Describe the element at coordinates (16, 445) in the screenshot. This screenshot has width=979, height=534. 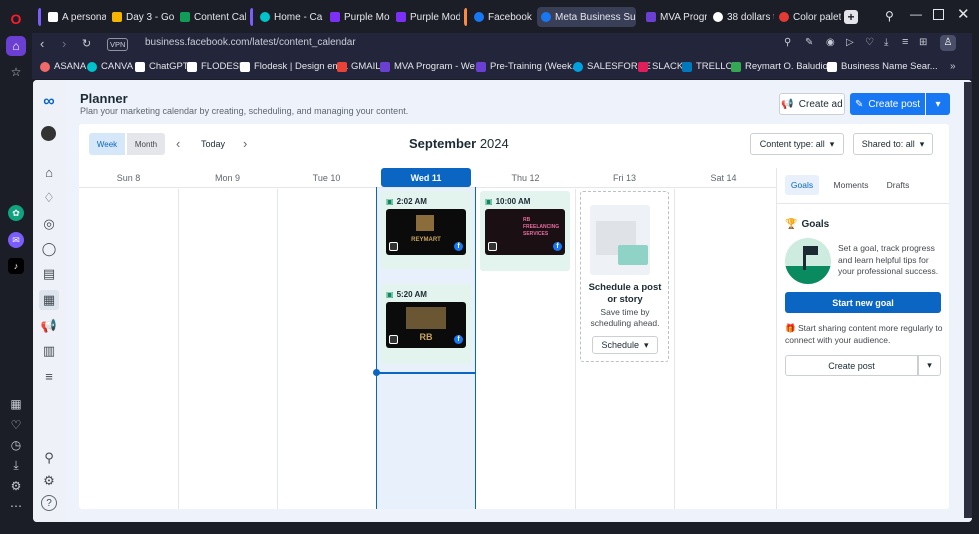
I see `history-icon: ◷` at that location.